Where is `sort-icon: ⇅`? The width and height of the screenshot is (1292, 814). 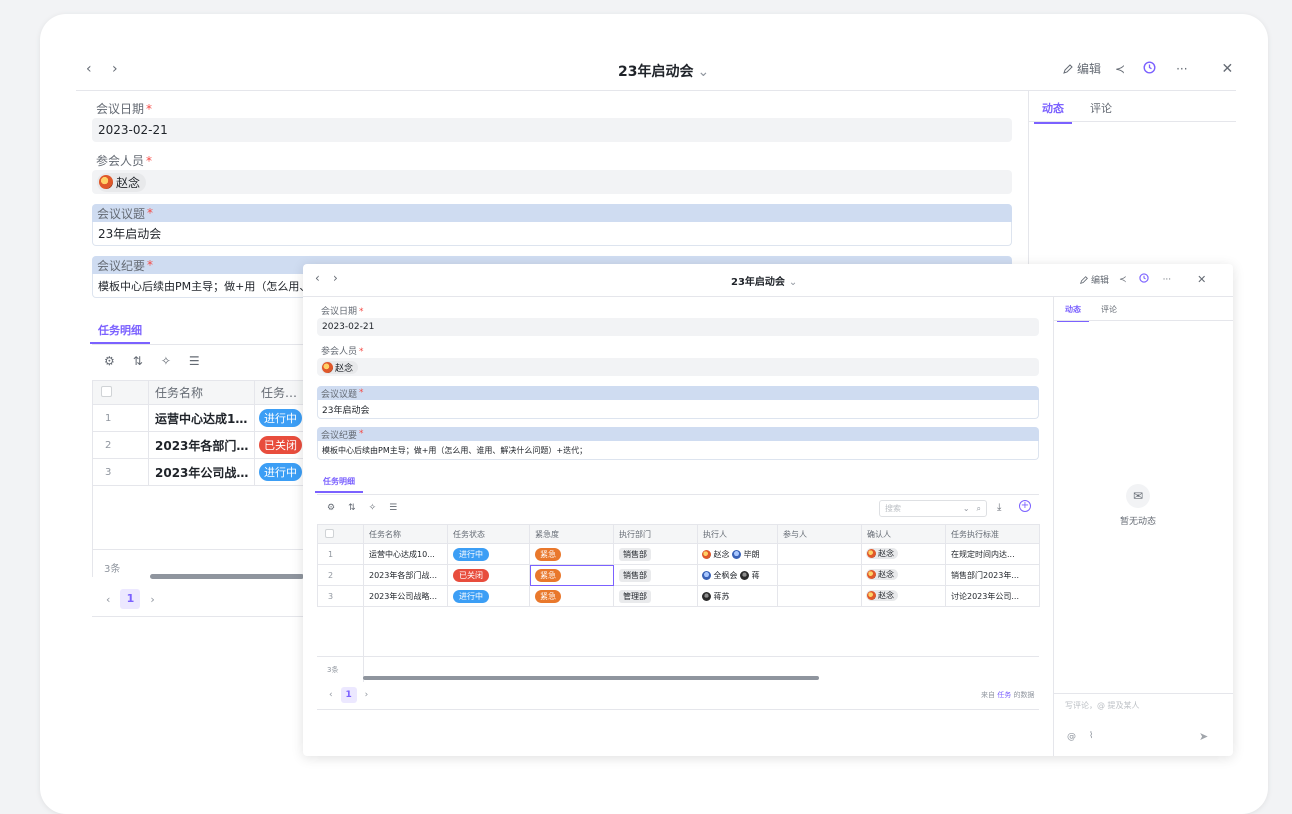
sort-icon: ⇅ is located at coordinates (352, 508).